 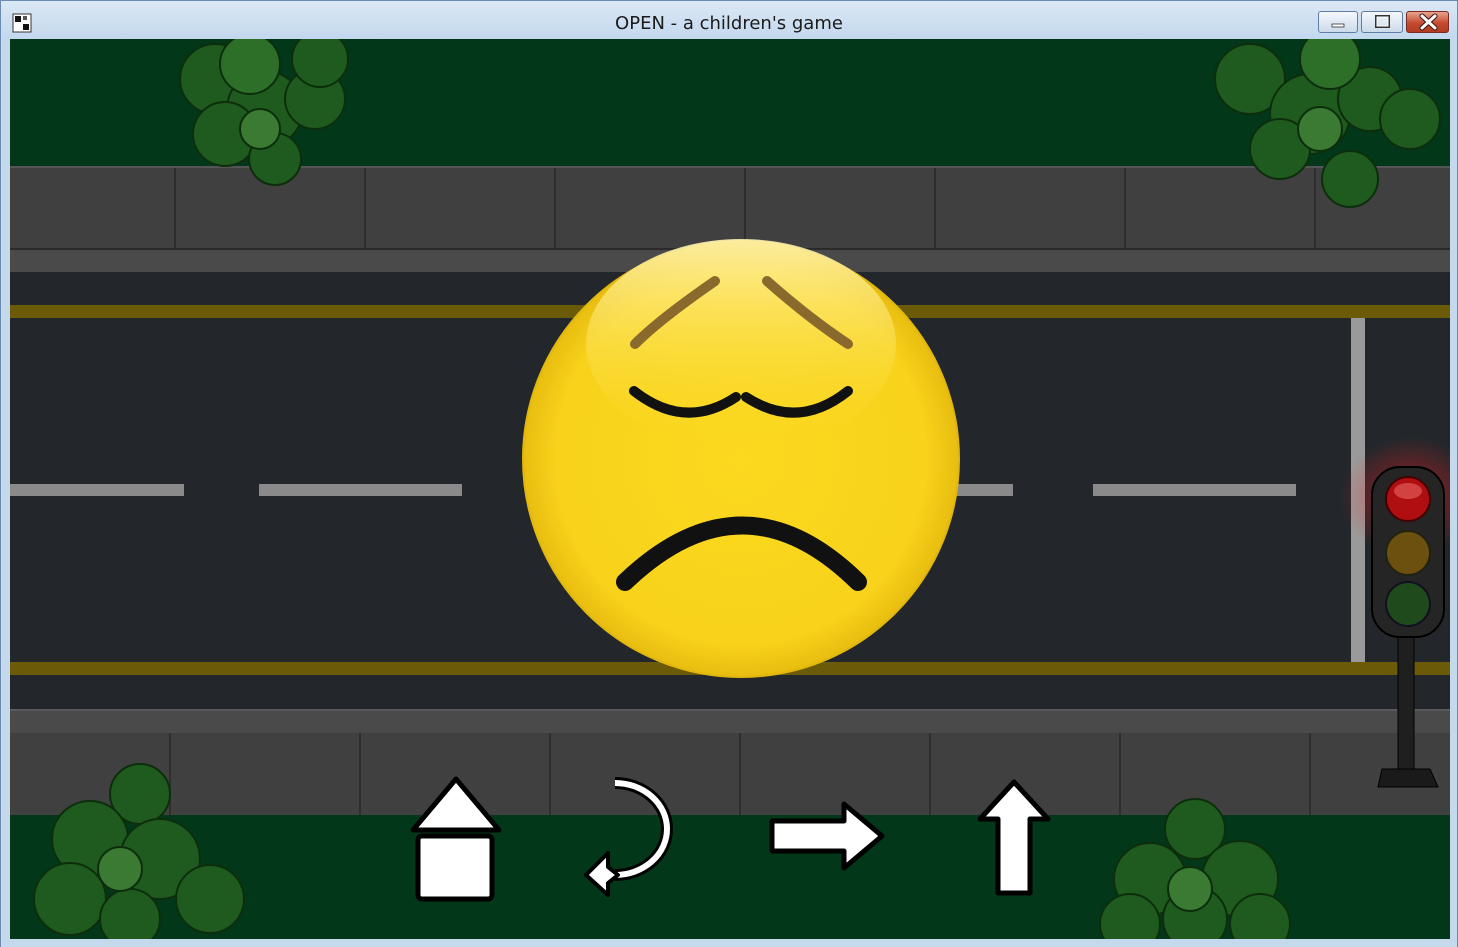 What do you see at coordinates (1338, 22) in the screenshot?
I see `minimize-button` at bounding box center [1338, 22].